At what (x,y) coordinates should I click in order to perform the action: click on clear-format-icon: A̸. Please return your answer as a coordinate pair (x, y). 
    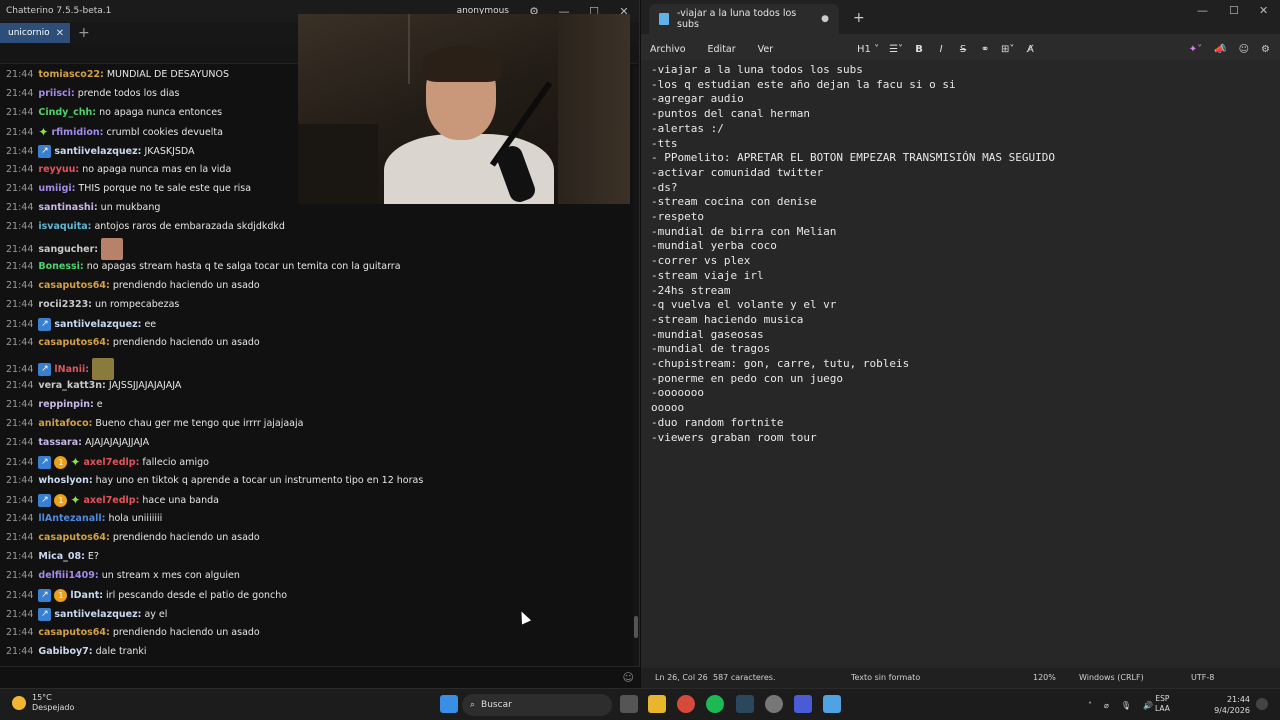
    Looking at the image, I should click on (1030, 49).